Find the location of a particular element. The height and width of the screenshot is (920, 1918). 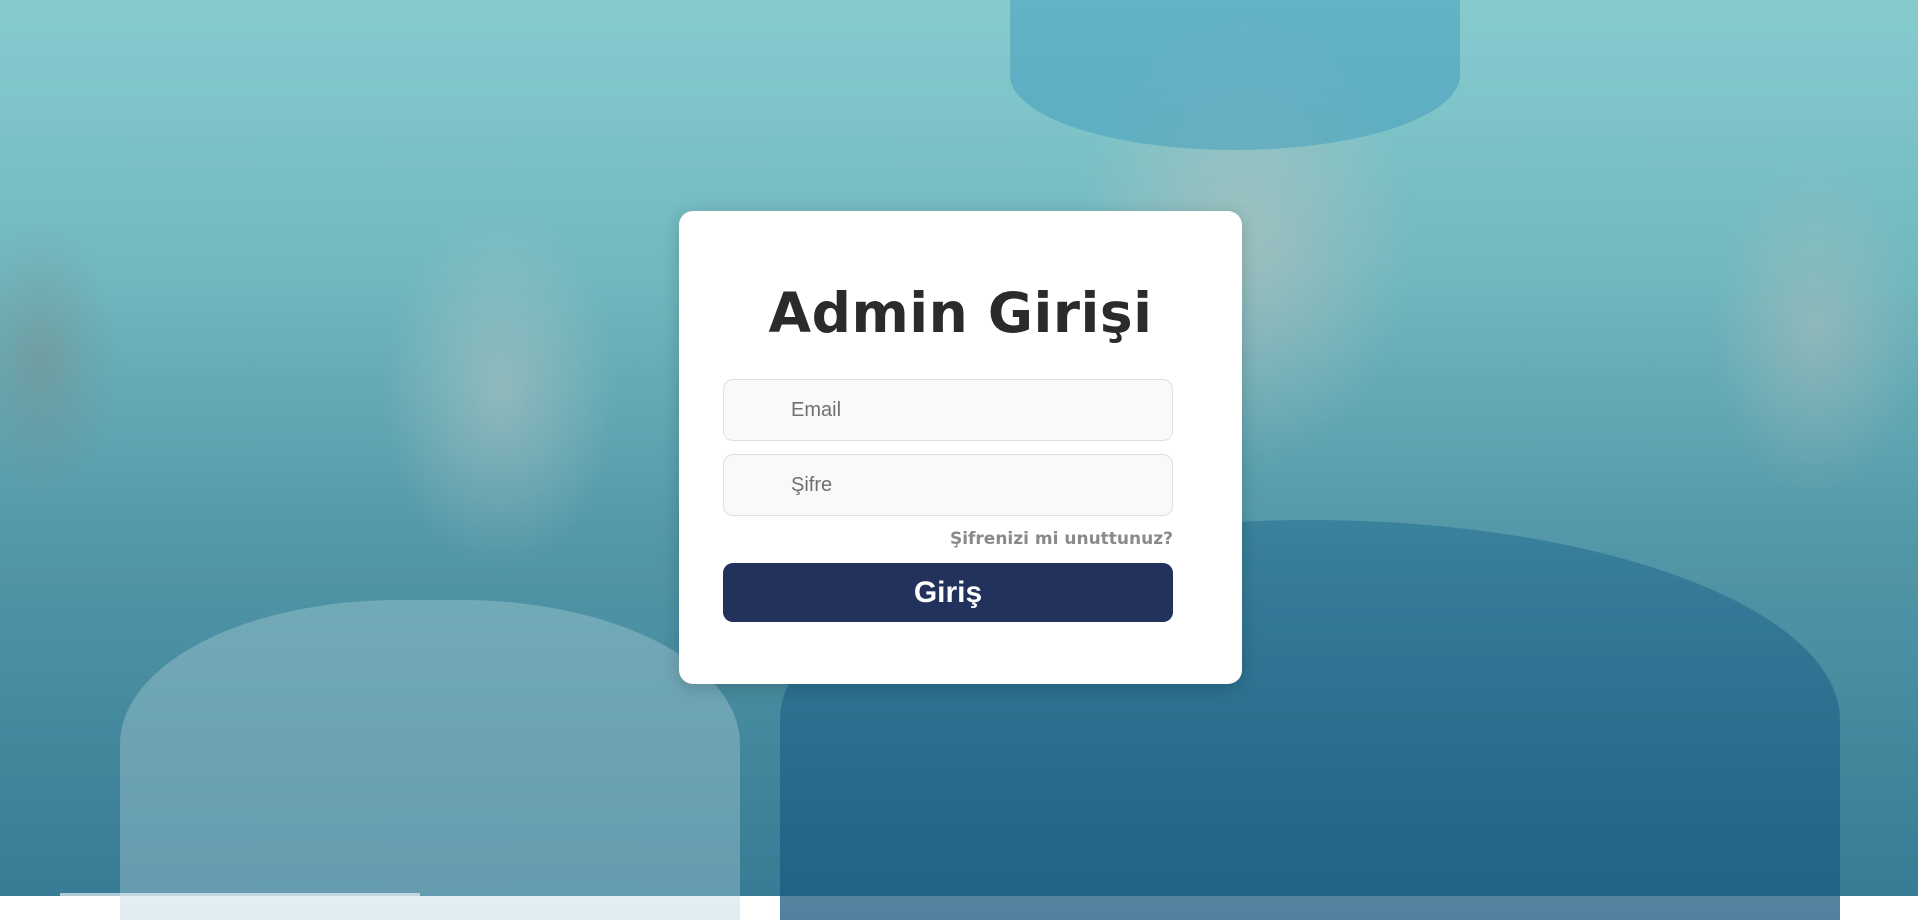

forgot-password-link: Şifrenizi mi unuttunuz? is located at coordinates (1061, 539).